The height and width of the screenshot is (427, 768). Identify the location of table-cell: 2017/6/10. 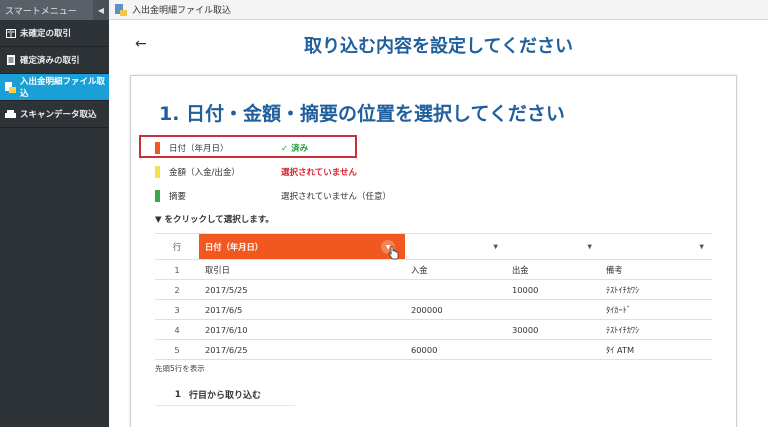
(302, 329).